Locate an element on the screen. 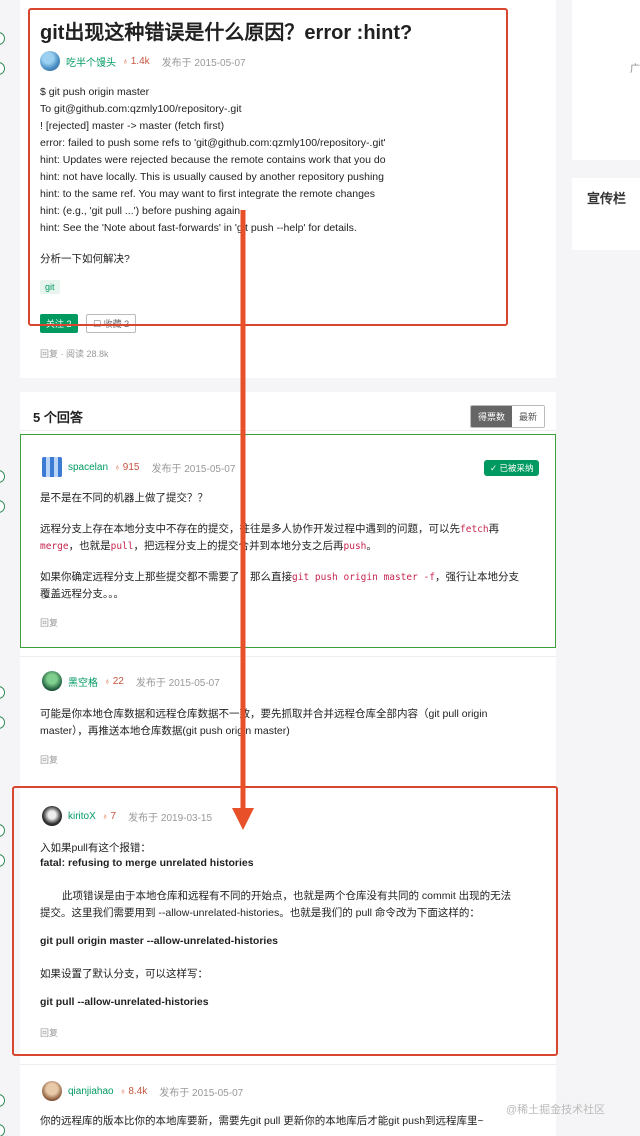 The width and height of the screenshot is (640, 1136). watermark: @稀土掘金技术社区 is located at coordinates (556, 1110).